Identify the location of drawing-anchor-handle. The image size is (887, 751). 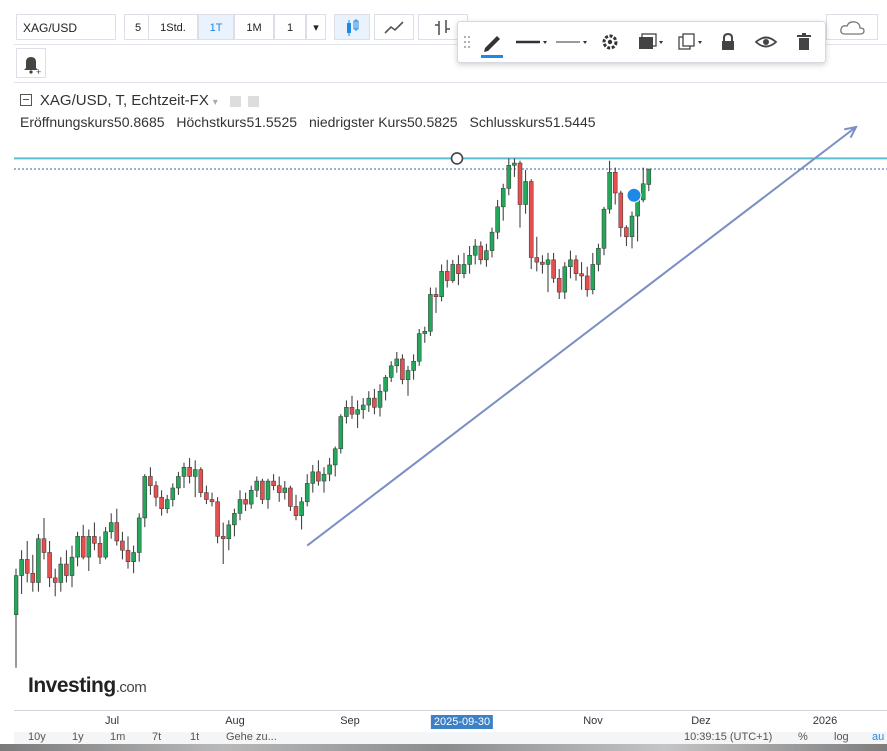
(457, 158).